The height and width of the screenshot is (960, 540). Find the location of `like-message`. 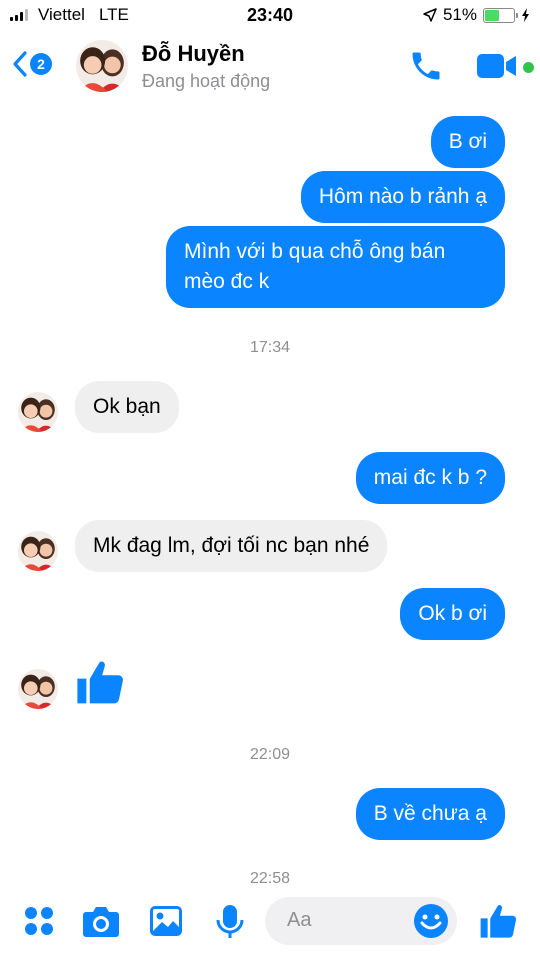

like-message is located at coordinates (101, 684).